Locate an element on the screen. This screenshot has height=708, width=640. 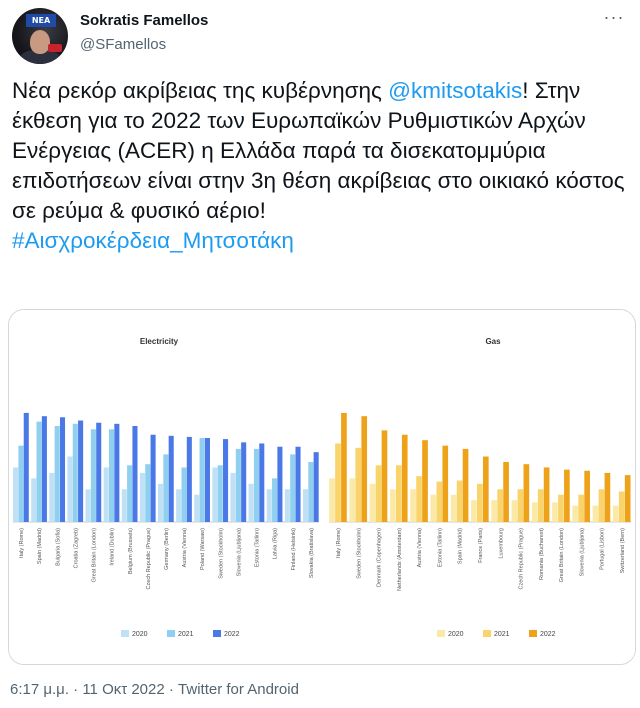
tick-label: Estonia (Tallinn) is located at coordinates (258, 547).